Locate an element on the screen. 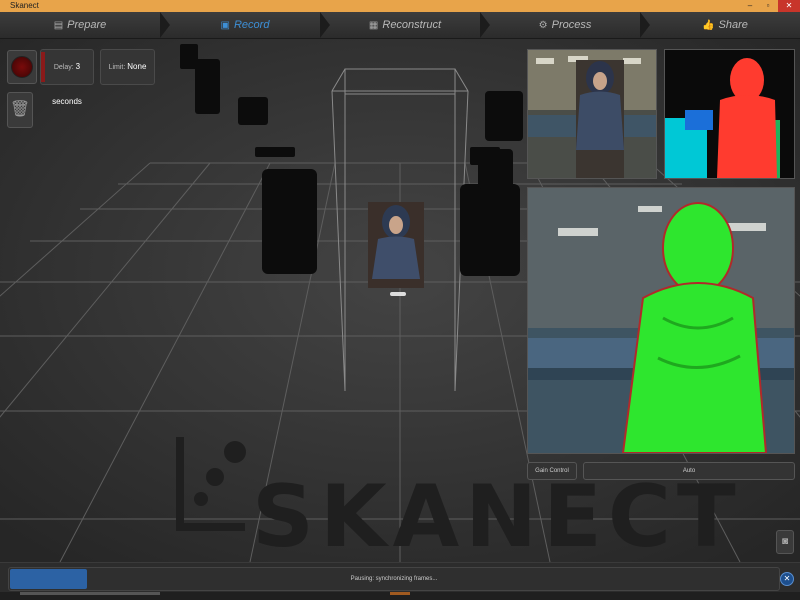 This screenshot has width=800, height=600. document-icon: ▤ is located at coordinates (58, 25).